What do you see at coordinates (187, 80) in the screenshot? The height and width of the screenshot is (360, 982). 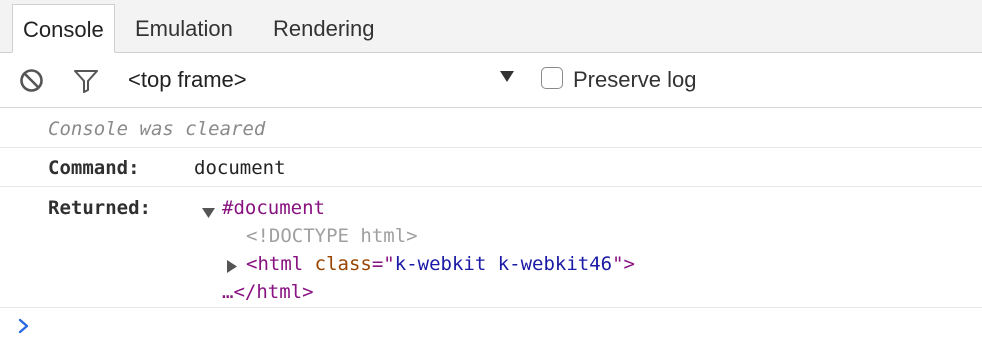 I see `frame-select: <top frame>` at bounding box center [187, 80].